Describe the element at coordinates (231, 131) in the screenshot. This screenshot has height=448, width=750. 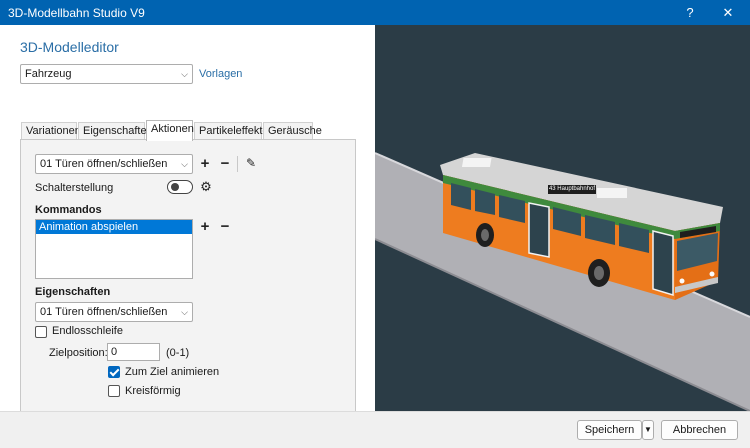
I see `tab-partikeleffekte: Partikeleffekte` at that location.